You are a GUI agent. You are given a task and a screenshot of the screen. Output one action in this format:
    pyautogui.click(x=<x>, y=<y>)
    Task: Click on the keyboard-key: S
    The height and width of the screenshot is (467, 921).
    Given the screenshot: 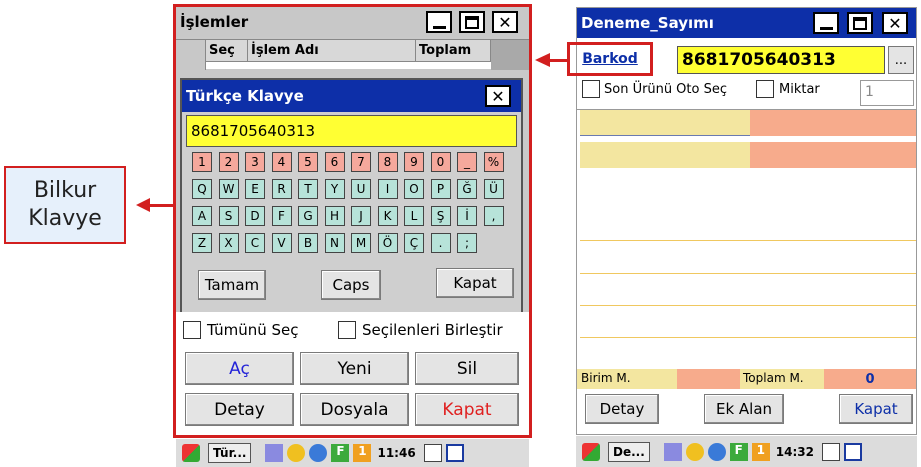 What is the action you would take?
    pyautogui.click(x=228, y=216)
    